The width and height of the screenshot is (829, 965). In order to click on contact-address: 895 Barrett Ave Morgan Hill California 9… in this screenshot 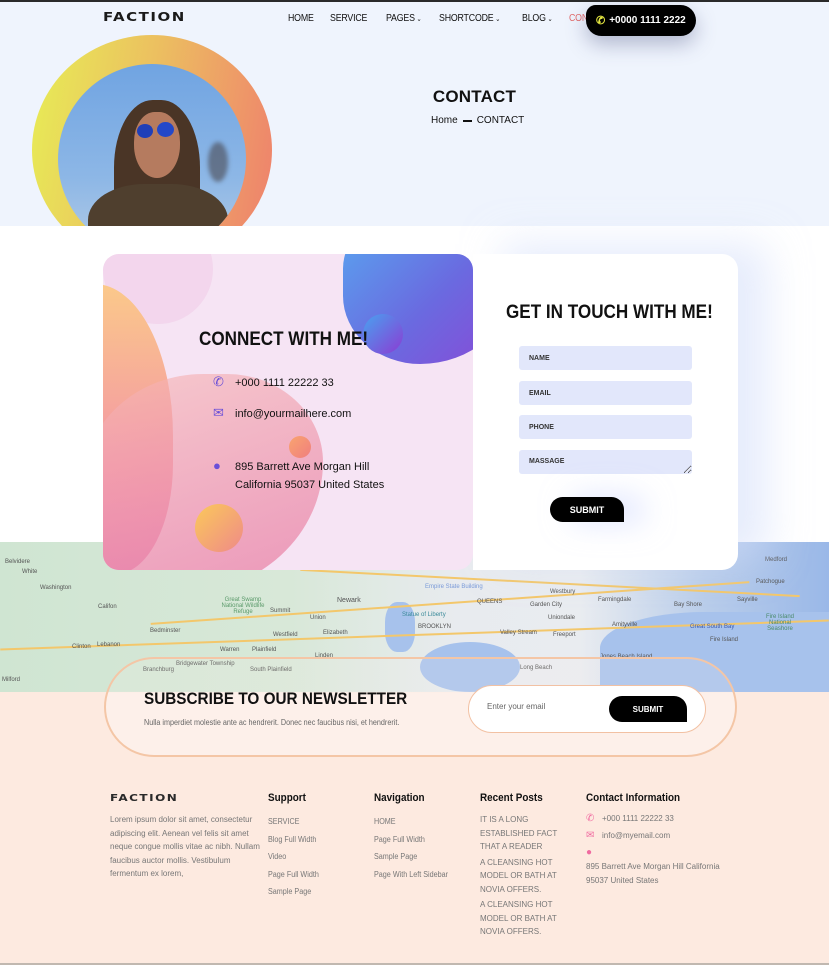, I will do `click(309, 476)`.